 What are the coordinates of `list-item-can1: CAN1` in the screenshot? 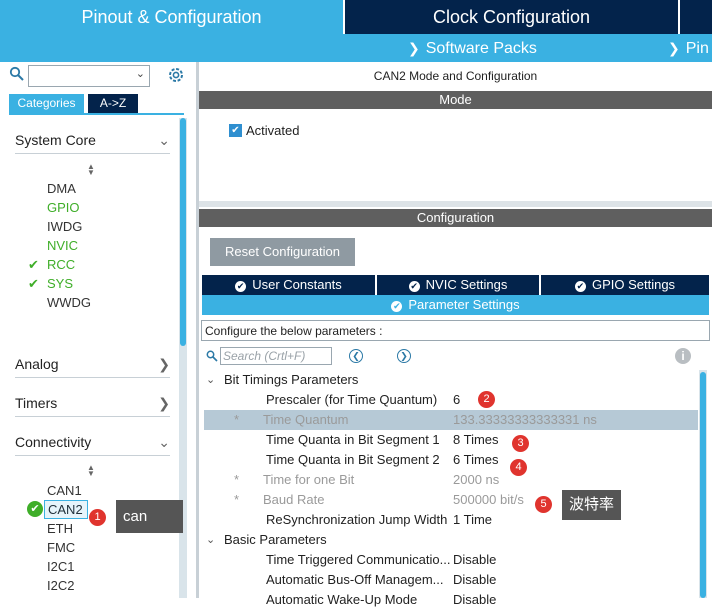 It's located at (64, 490).